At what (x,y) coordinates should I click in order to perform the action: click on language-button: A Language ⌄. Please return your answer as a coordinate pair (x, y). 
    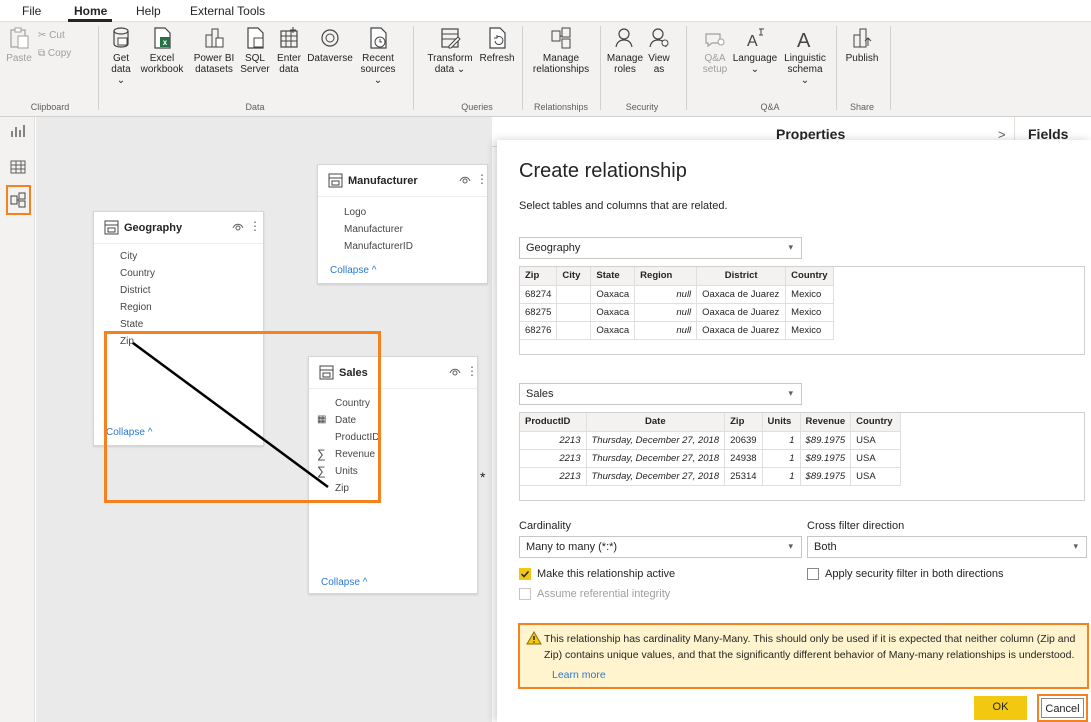
    Looking at the image, I should click on (755, 50).